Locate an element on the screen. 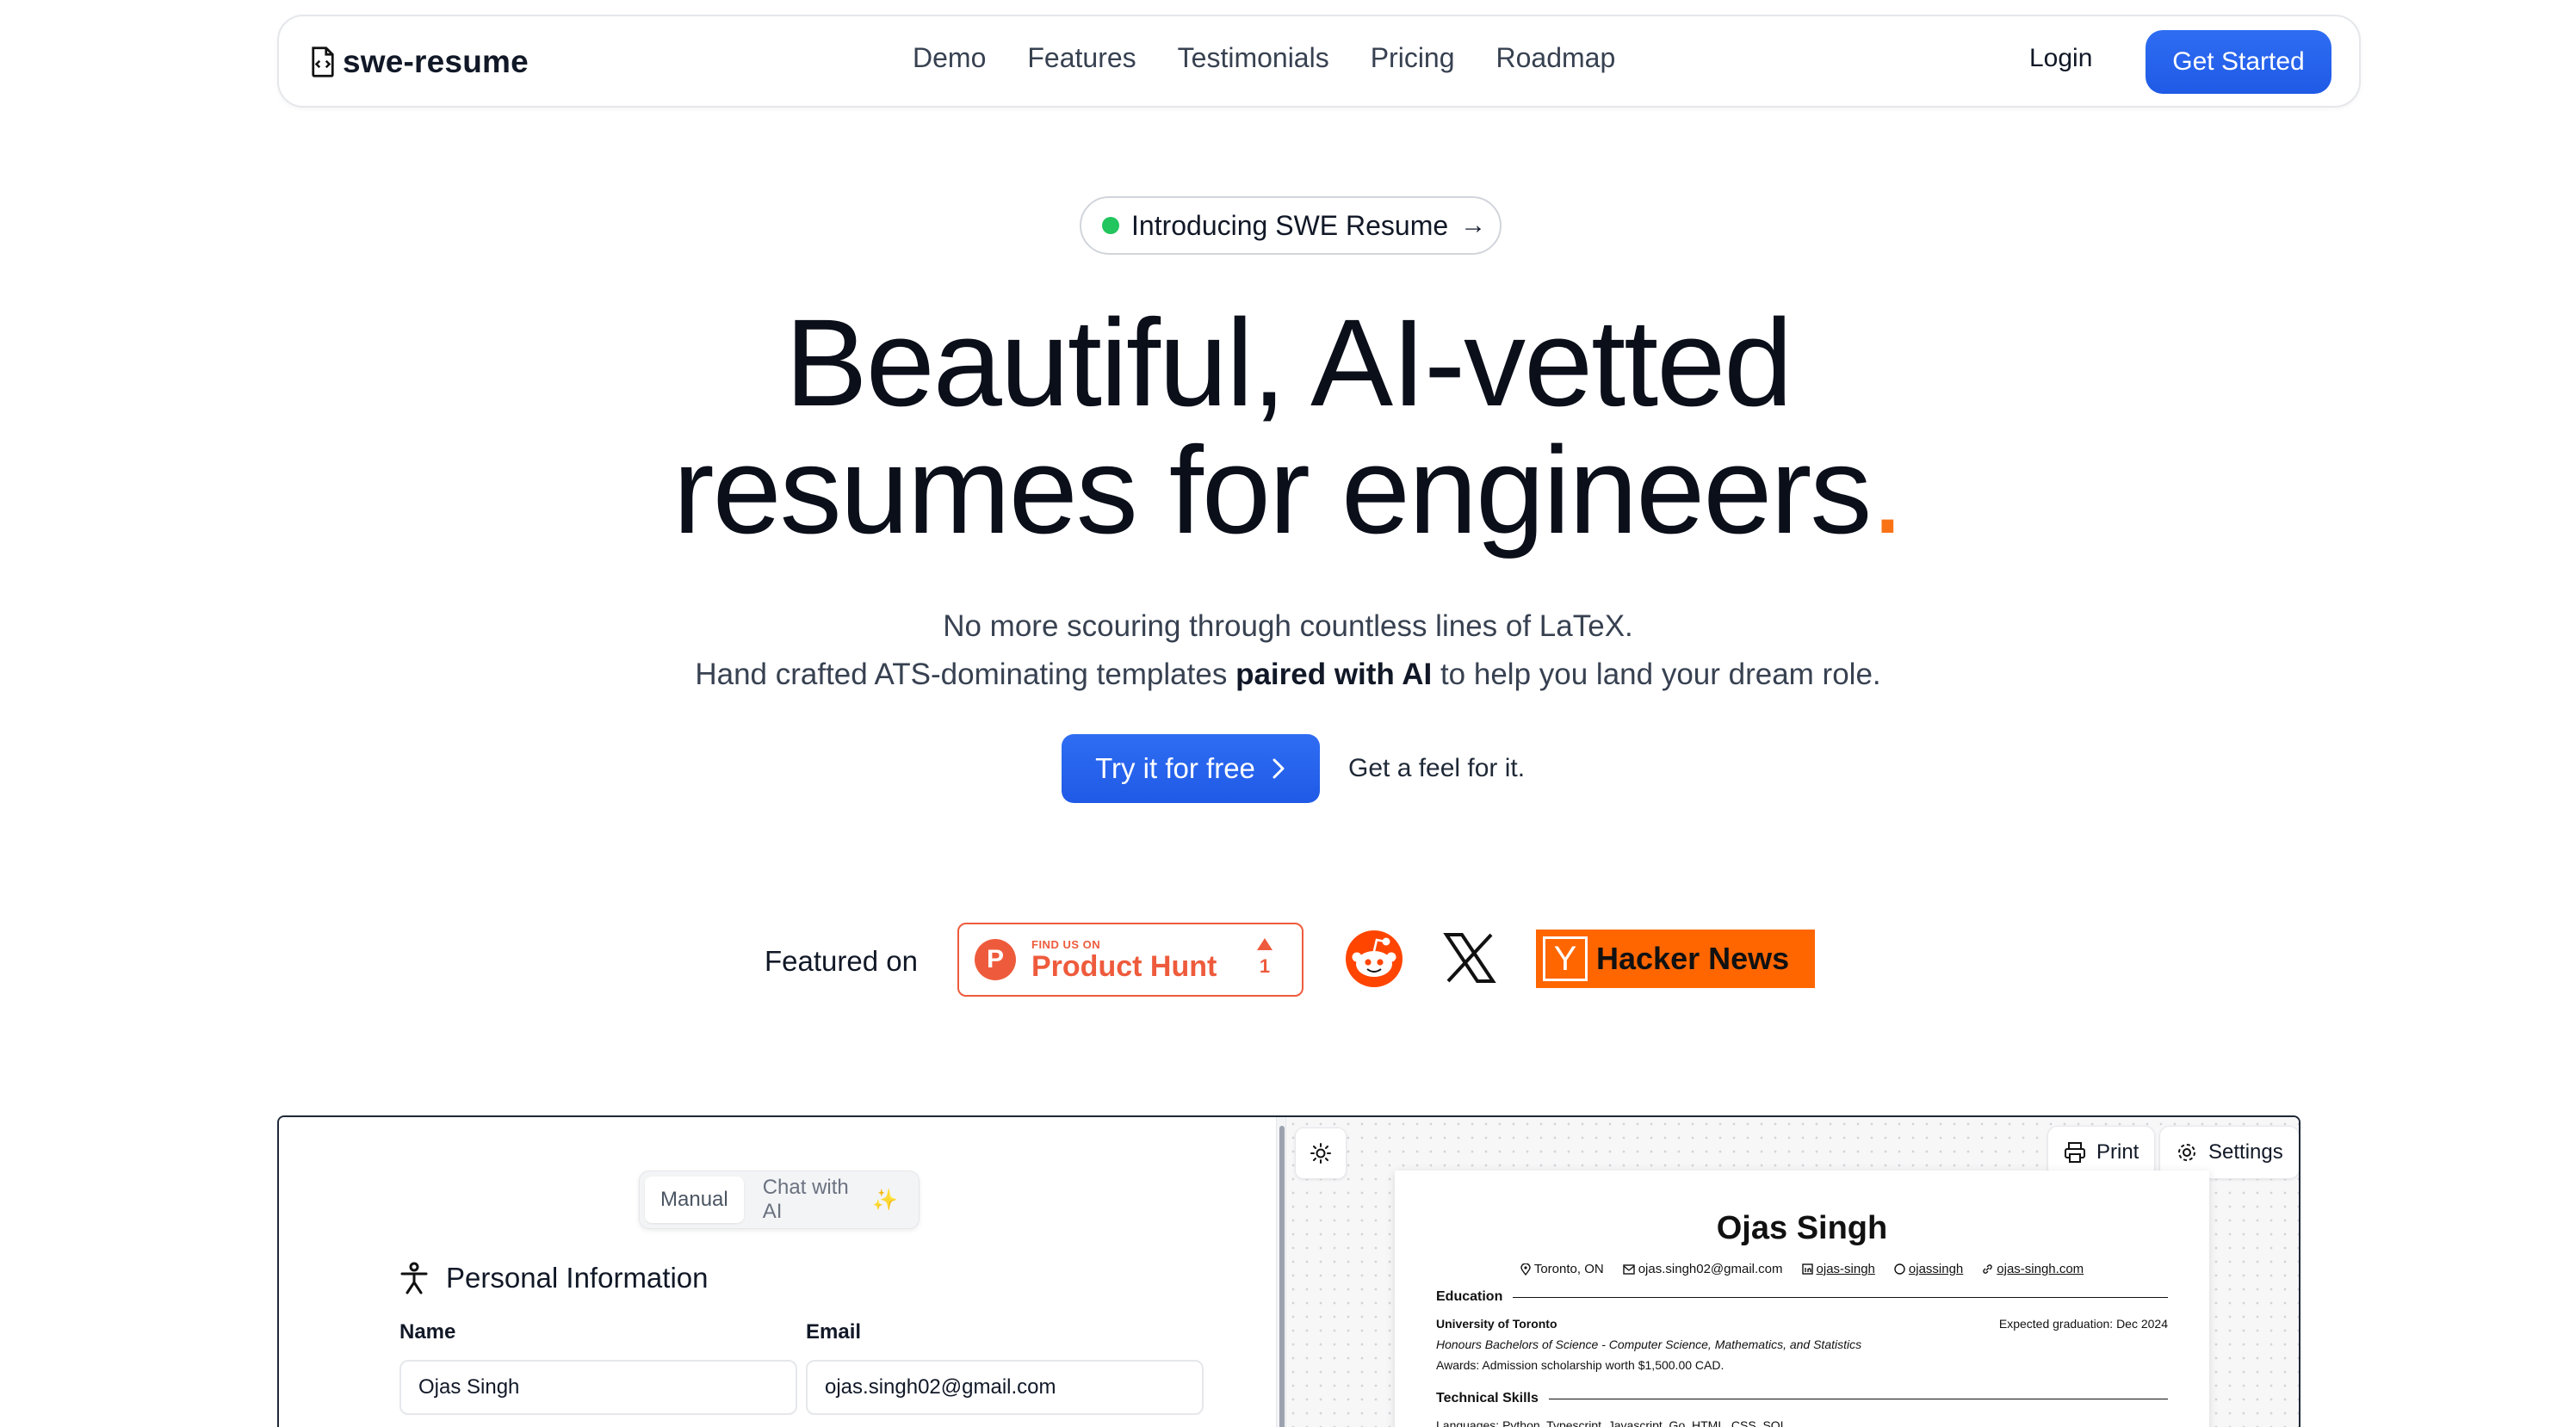  sun-icon is located at coordinates (1321, 1153).